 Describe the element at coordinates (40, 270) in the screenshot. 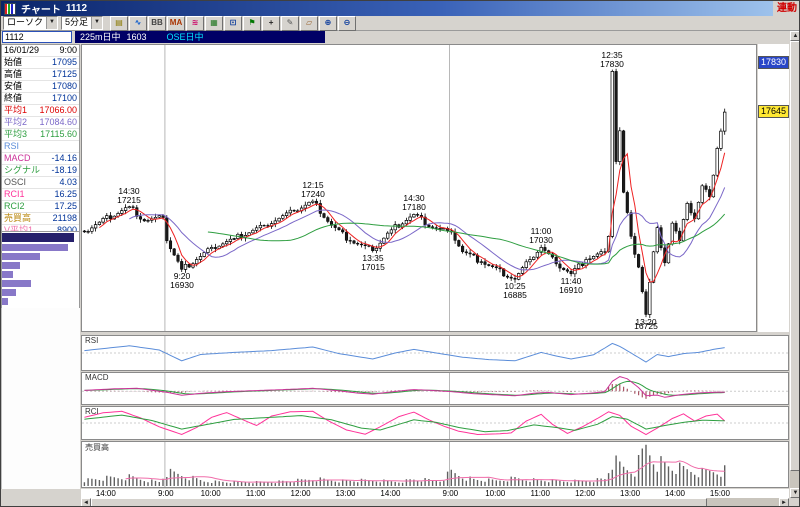

I see `volume-profile` at that location.